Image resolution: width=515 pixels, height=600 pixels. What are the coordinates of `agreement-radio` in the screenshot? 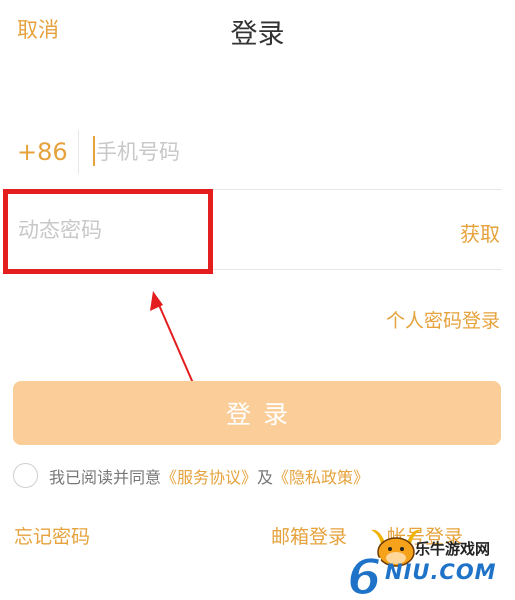 It's located at (25, 475).